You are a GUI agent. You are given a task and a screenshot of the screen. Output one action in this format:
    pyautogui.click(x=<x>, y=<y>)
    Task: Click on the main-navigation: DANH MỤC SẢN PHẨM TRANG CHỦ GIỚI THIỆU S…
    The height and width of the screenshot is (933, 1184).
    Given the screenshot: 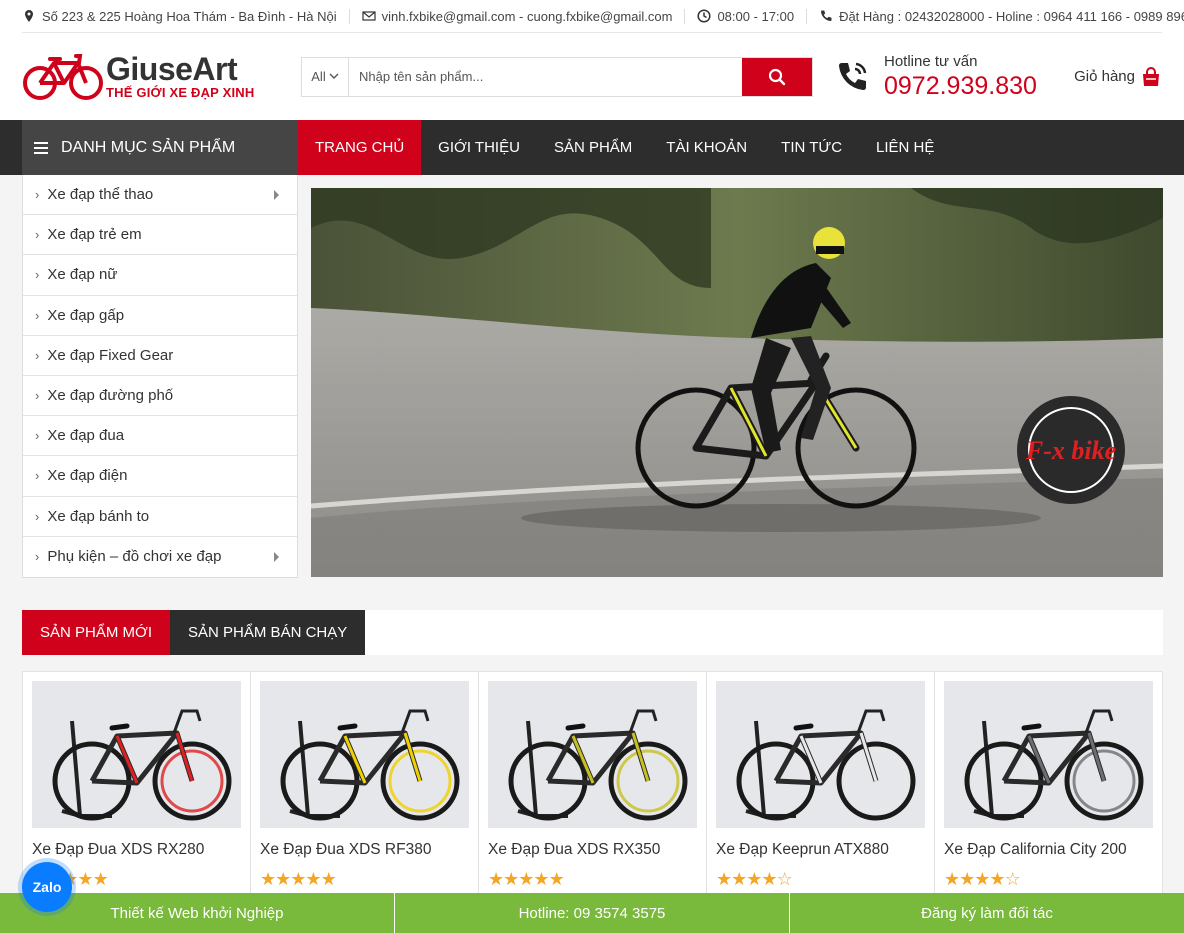 What is the action you would take?
    pyautogui.click(x=592, y=147)
    